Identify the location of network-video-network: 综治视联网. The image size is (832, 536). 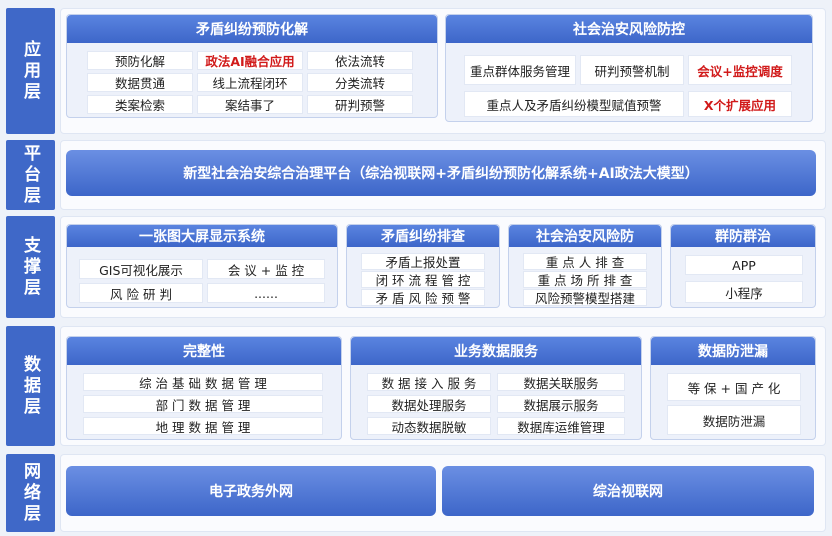
(628, 491).